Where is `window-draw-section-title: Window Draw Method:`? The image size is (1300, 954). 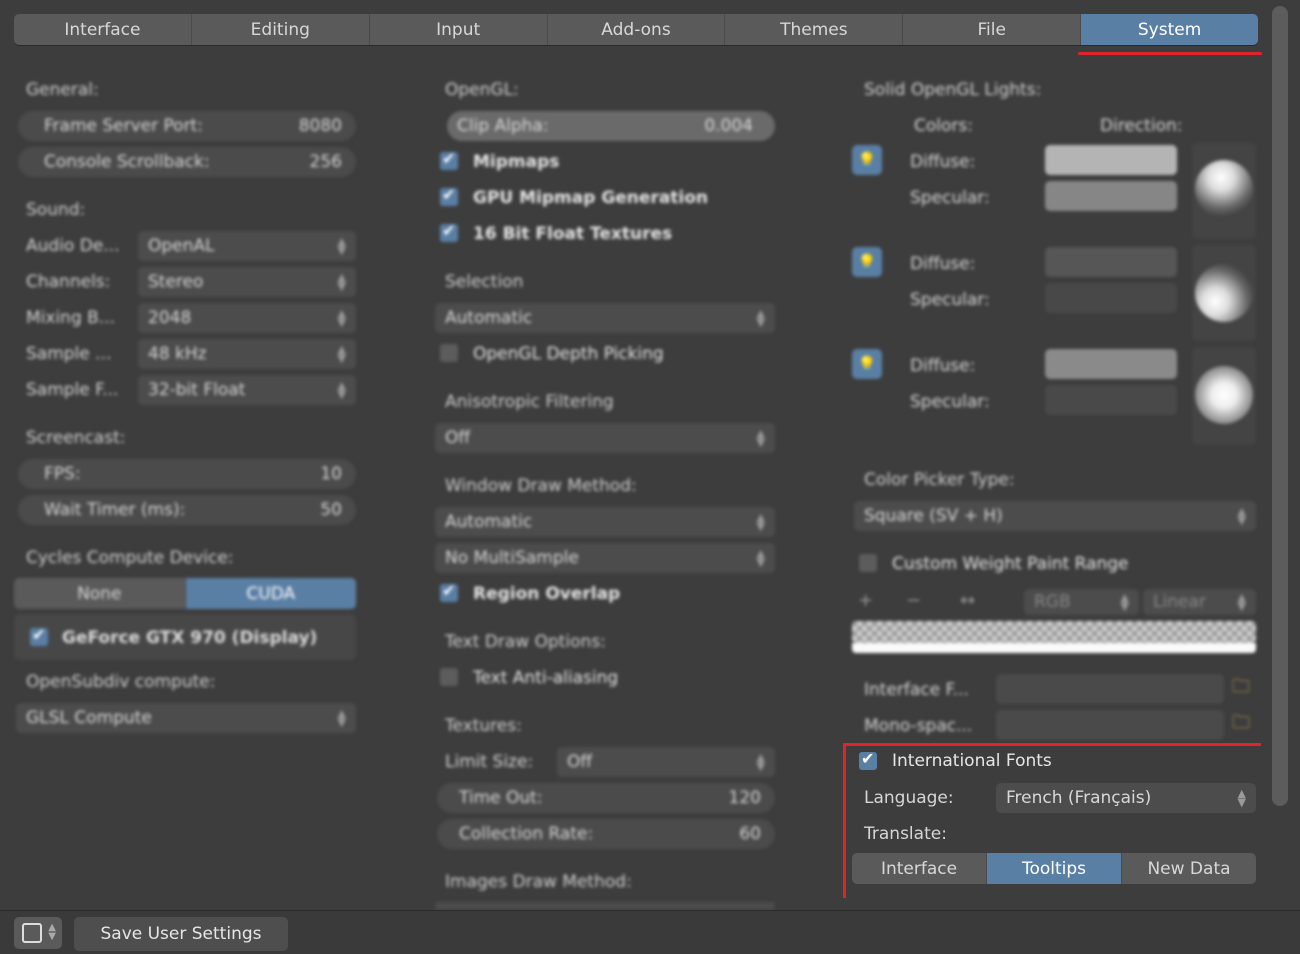 window-draw-section-title: Window Draw Method: is located at coordinates (541, 486).